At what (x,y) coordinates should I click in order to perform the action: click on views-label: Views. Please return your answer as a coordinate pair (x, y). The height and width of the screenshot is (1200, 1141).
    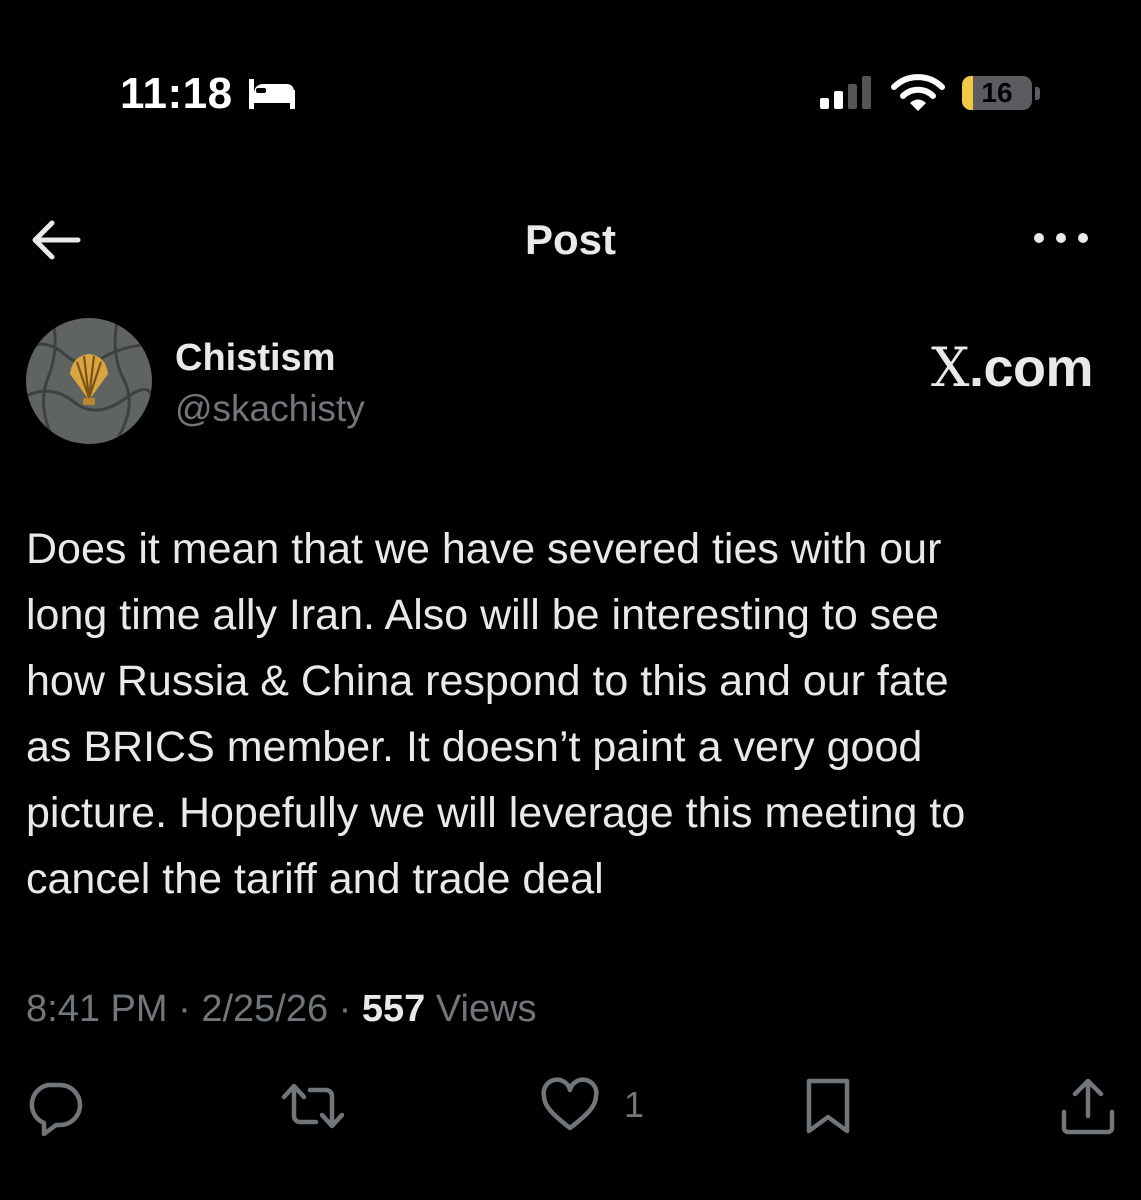
    Looking at the image, I should click on (486, 1009).